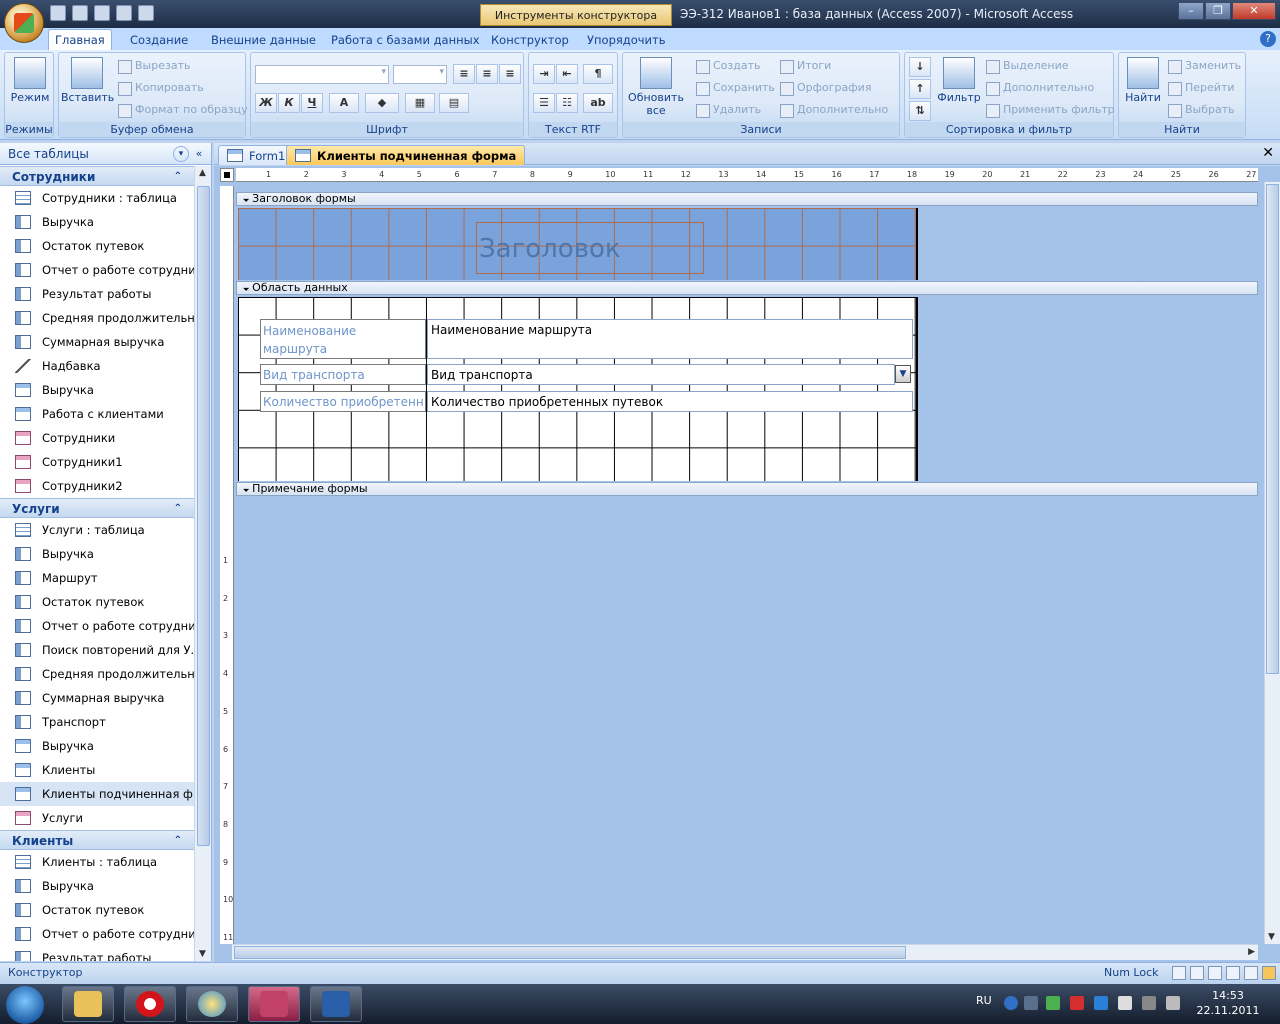 The image size is (1280, 1024). Describe the element at coordinates (343, 401) in the screenshot. I see `label-purchased-count: Количество приобретенн` at that location.